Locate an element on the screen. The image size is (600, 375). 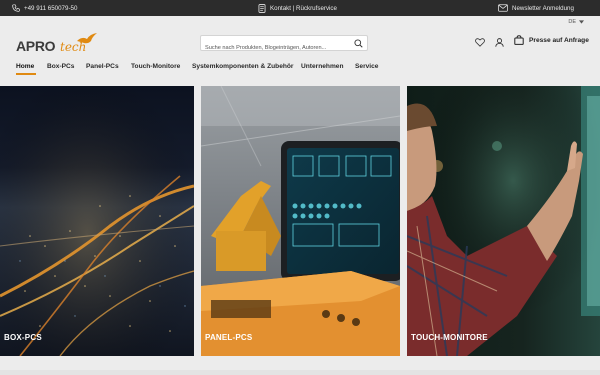
phone-icon is located at coordinates (16, 8).